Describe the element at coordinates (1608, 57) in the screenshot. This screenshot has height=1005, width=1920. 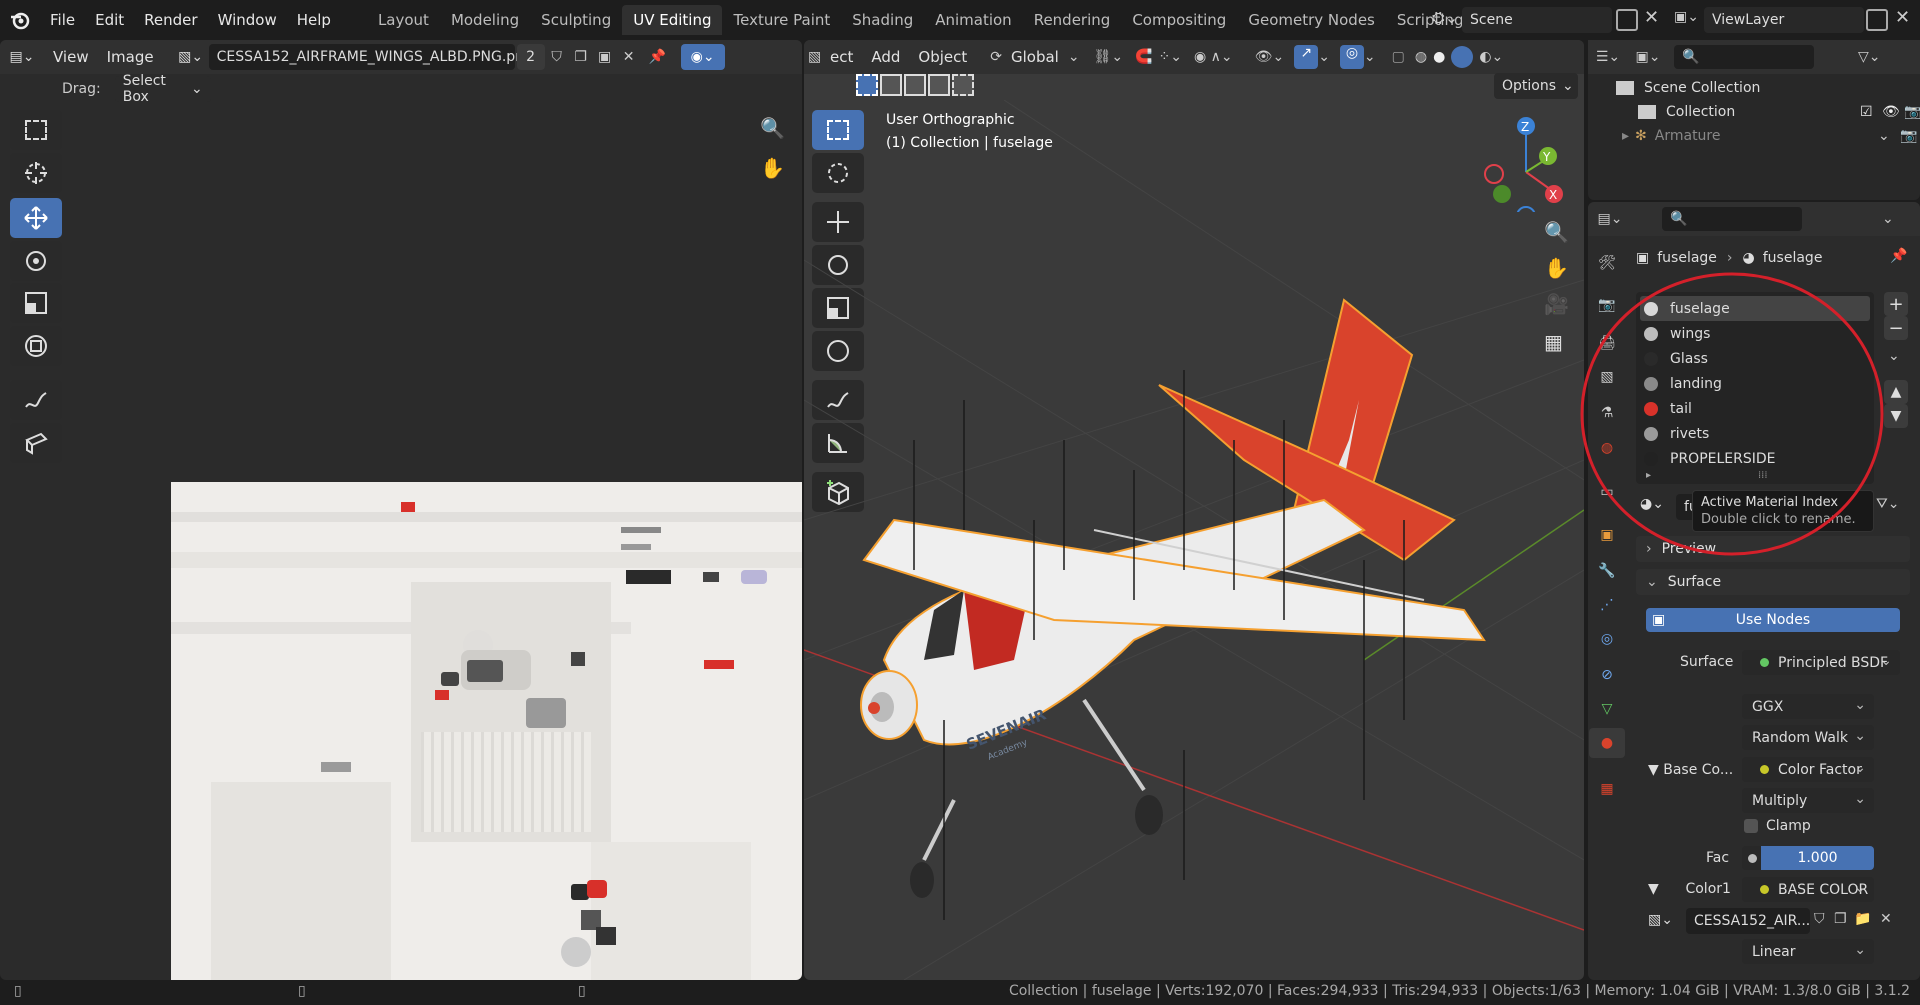
I see `outliner-type-icon: ☰⌄` at that location.